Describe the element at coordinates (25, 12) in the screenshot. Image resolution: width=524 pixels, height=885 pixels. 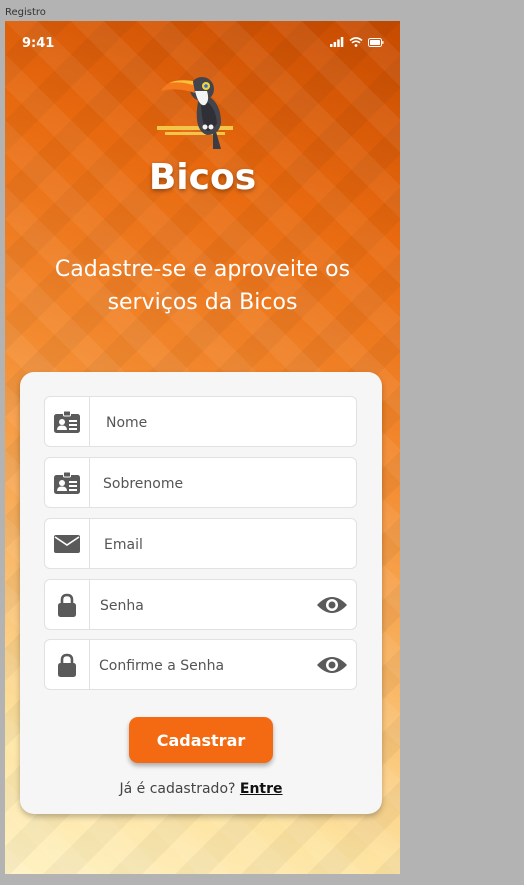
I see `frame-label: Registro` at that location.